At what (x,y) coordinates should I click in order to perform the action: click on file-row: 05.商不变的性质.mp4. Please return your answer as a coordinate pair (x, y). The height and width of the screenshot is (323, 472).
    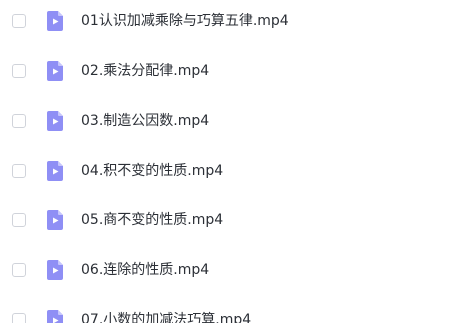
    Looking at the image, I should click on (236, 221).